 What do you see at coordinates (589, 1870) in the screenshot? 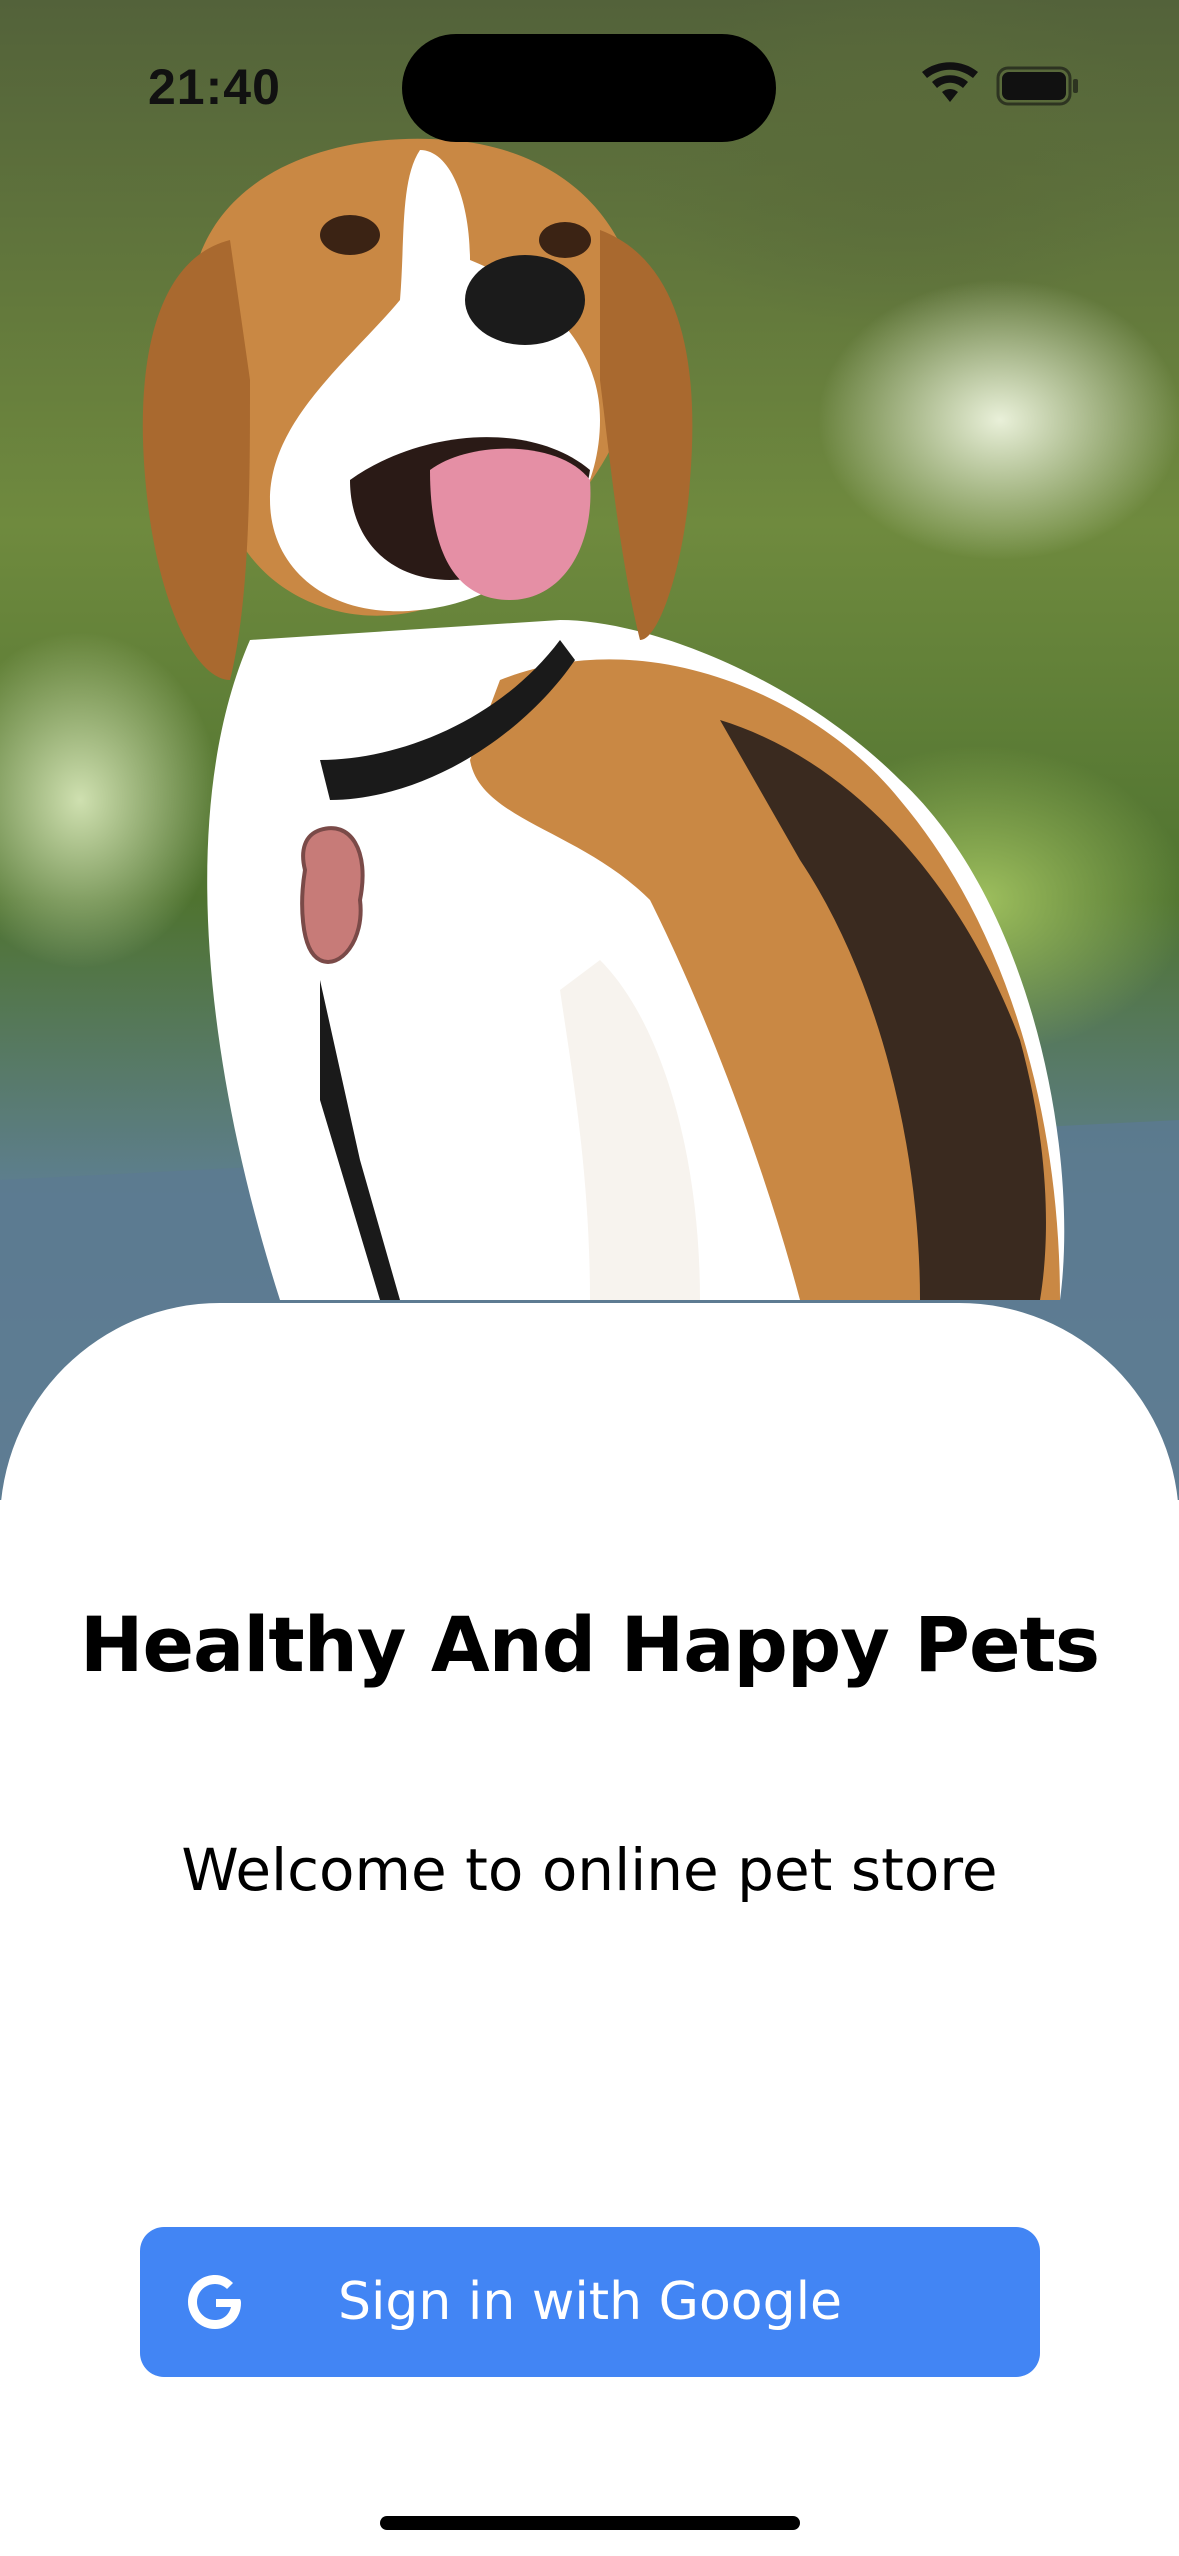
I see `page-subtitle: Welcome to online pet store` at bounding box center [589, 1870].